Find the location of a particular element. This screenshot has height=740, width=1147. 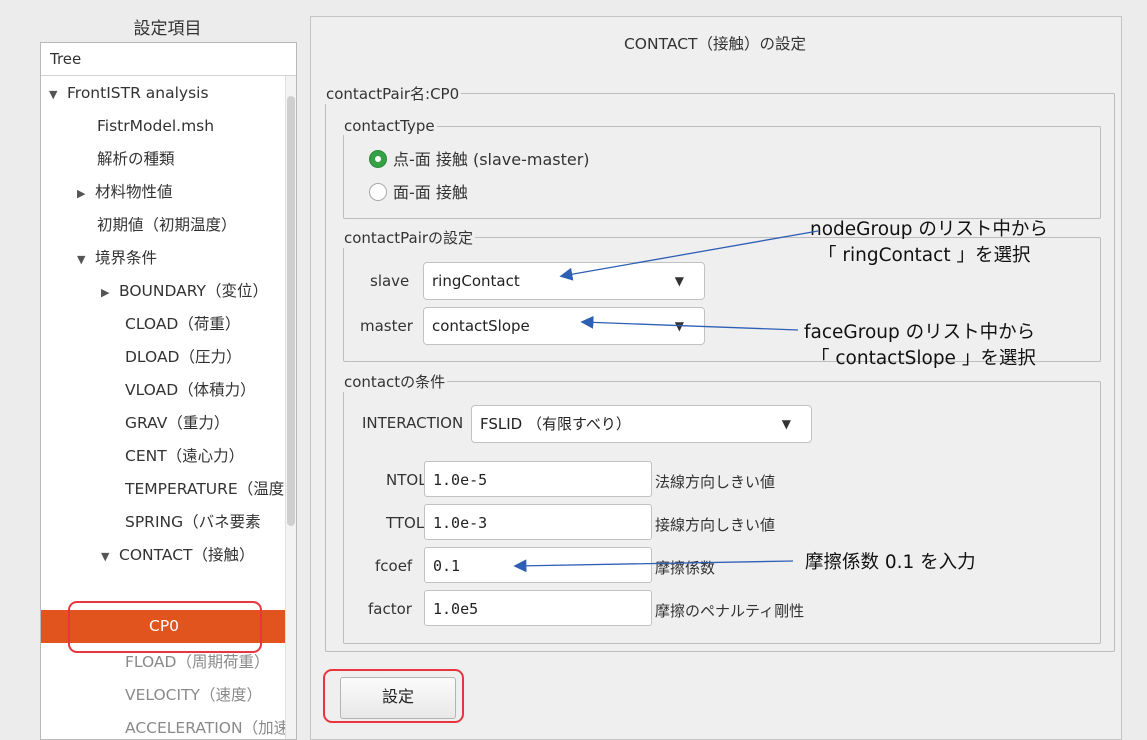

fcoef-annotation-arrow is located at coordinates (653, 566).